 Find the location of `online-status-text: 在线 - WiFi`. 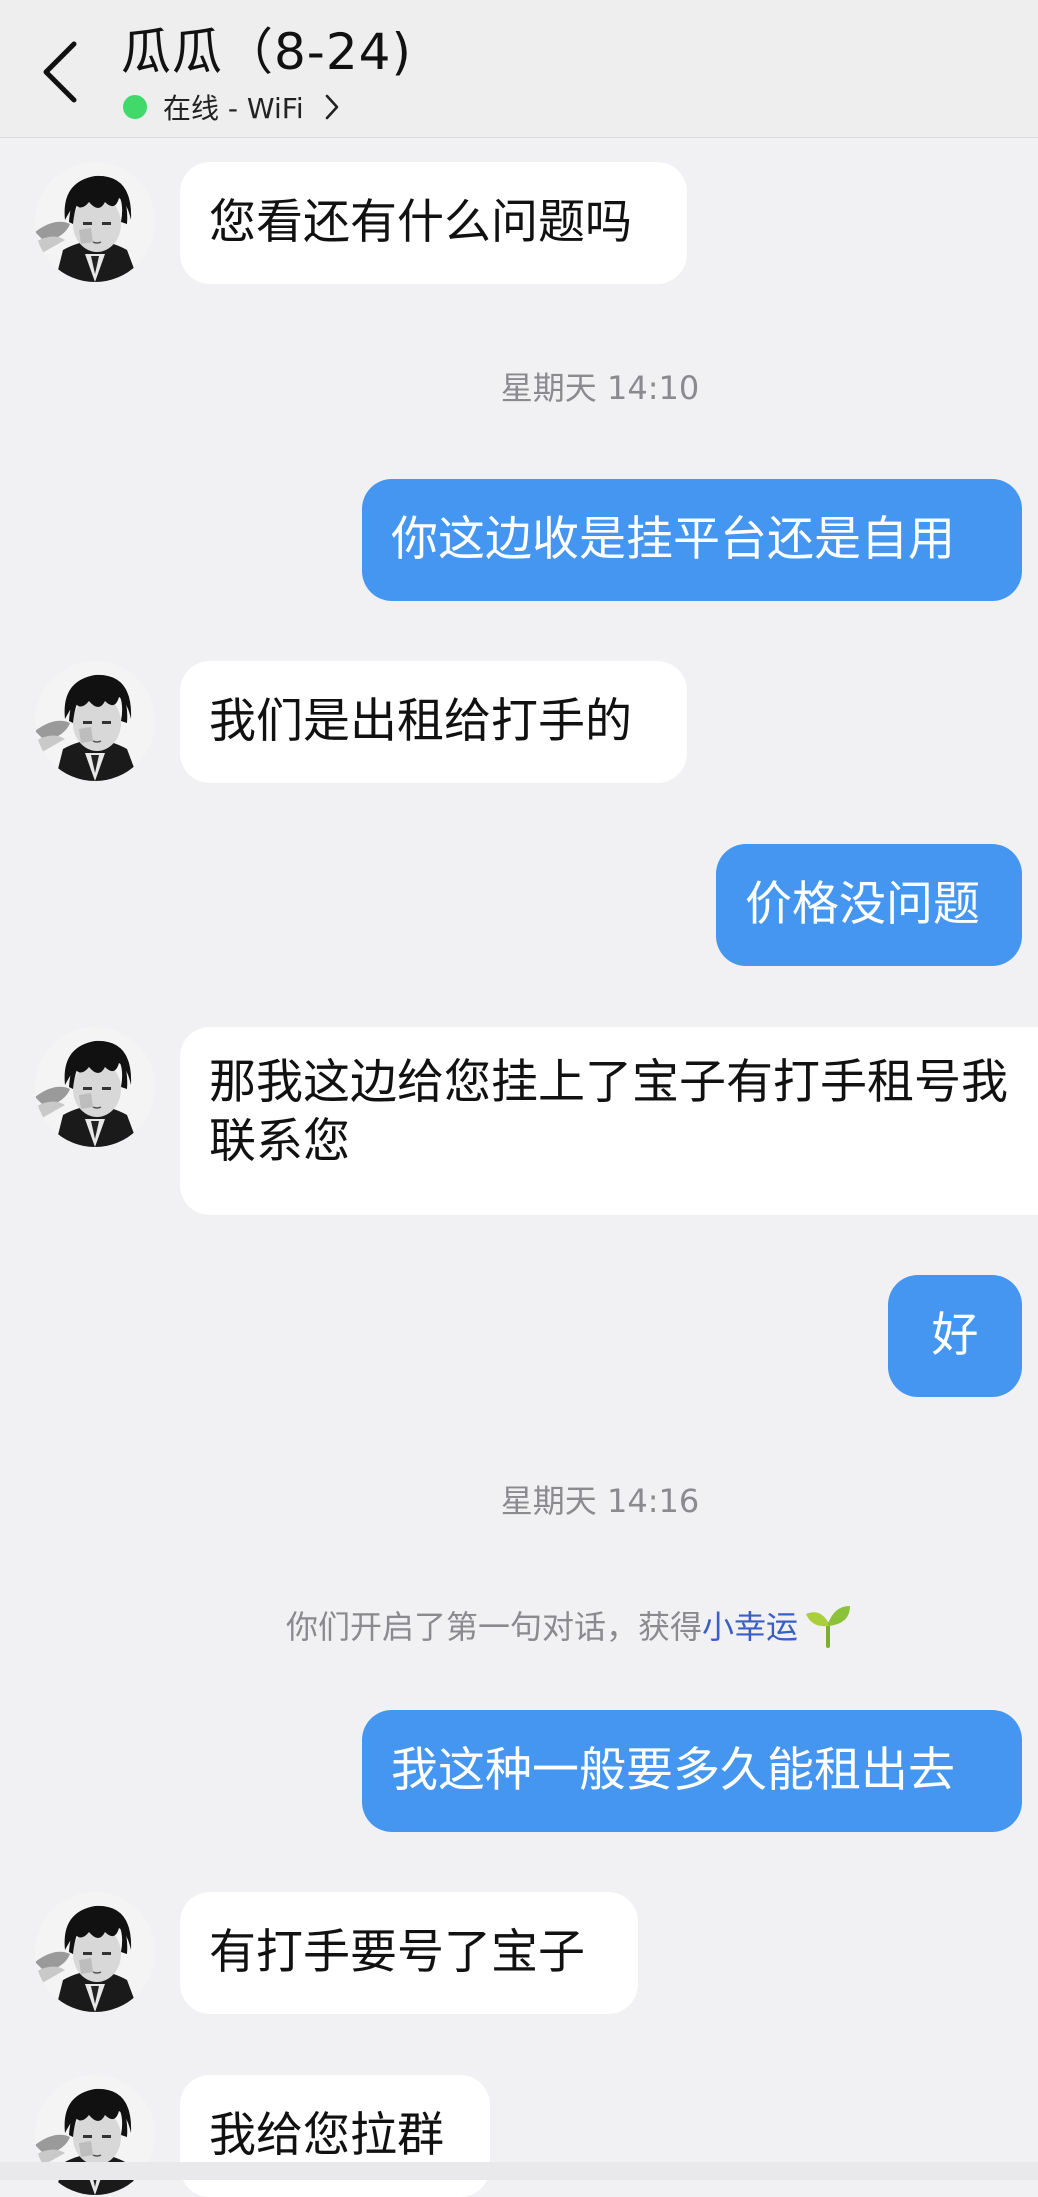

online-status-text: 在线 - WiFi is located at coordinates (233, 108).